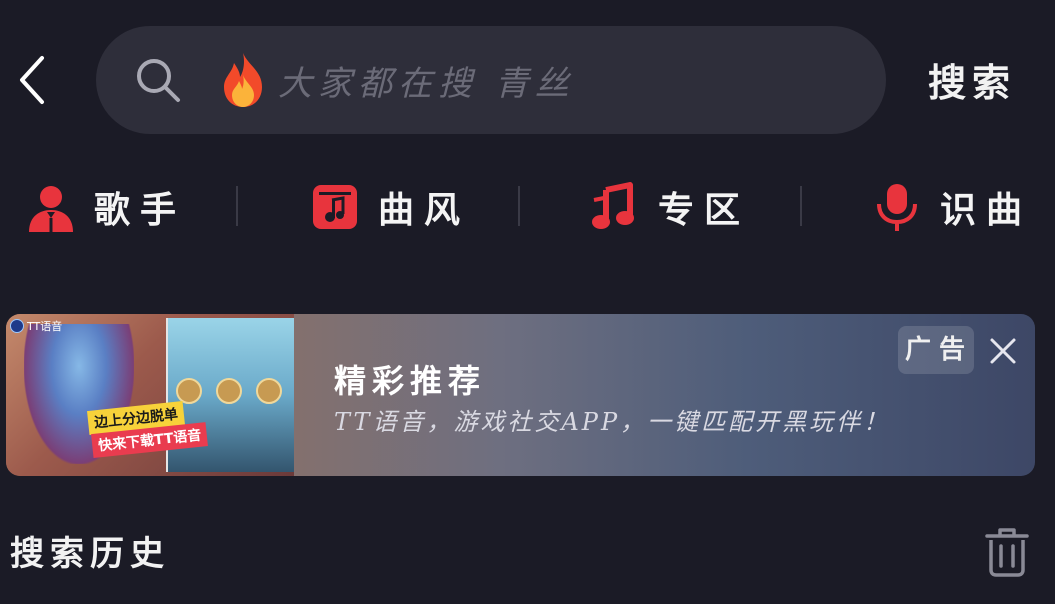  What do you see at coordinates (335, 207) in the screenshot?
I see `music-style-icon` at bounding box center [335, 207].